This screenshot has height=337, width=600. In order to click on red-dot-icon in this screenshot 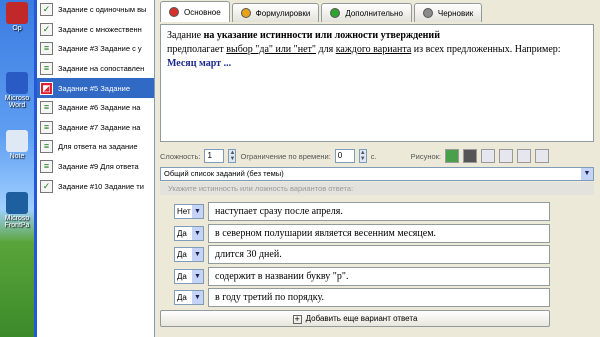, I will do `click(174, 12)`.